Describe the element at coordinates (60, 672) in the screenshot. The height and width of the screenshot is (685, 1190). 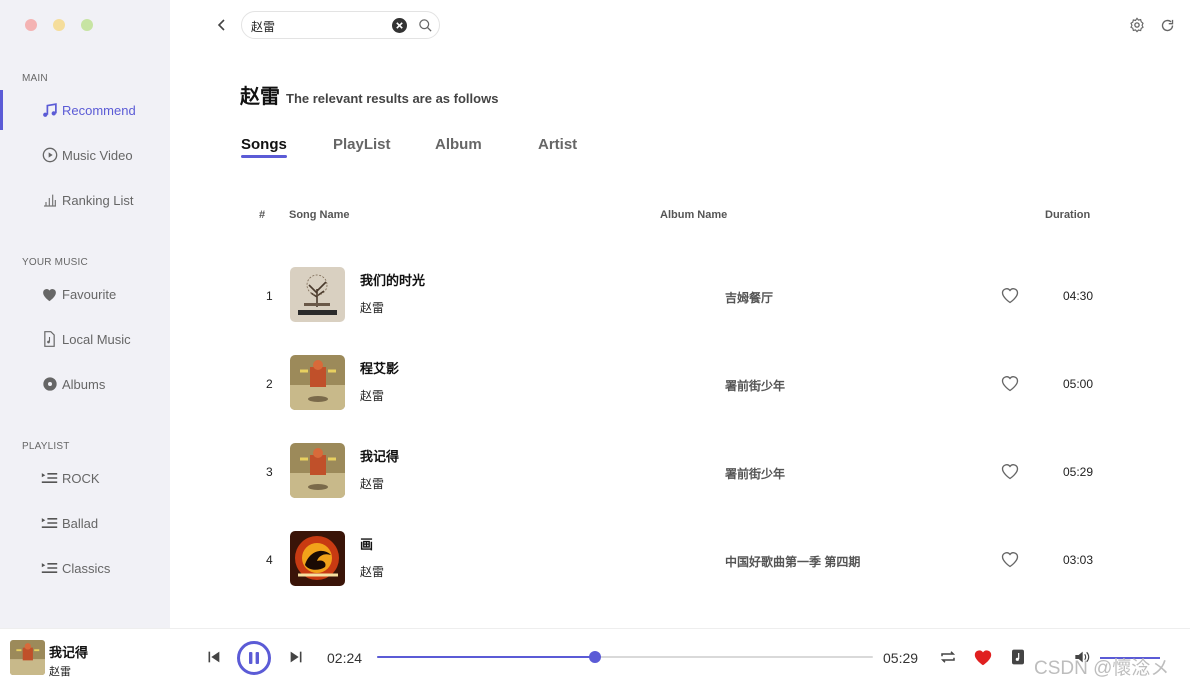
I see `now-playing-artist: 赵雷` at that location.